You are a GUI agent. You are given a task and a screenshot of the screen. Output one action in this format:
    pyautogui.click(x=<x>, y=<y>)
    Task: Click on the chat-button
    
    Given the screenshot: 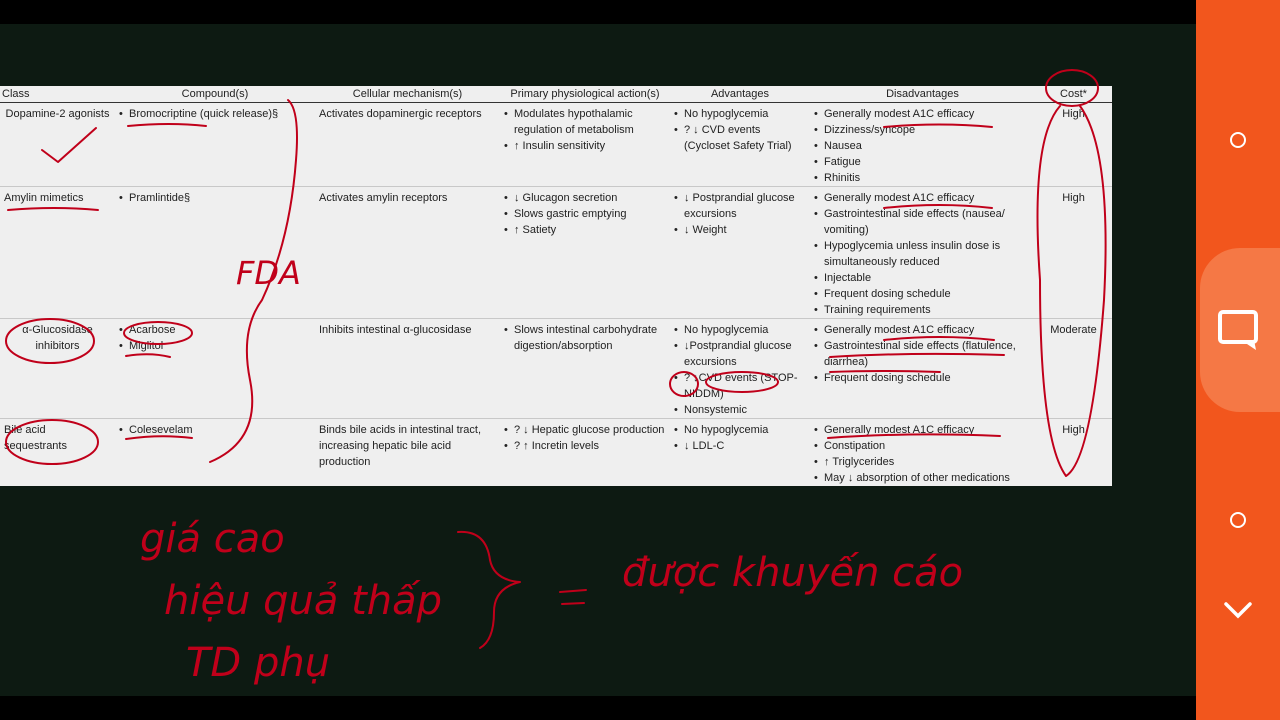 What is the action you would take?
    pyautogui.click(x=1240, y=330)
    